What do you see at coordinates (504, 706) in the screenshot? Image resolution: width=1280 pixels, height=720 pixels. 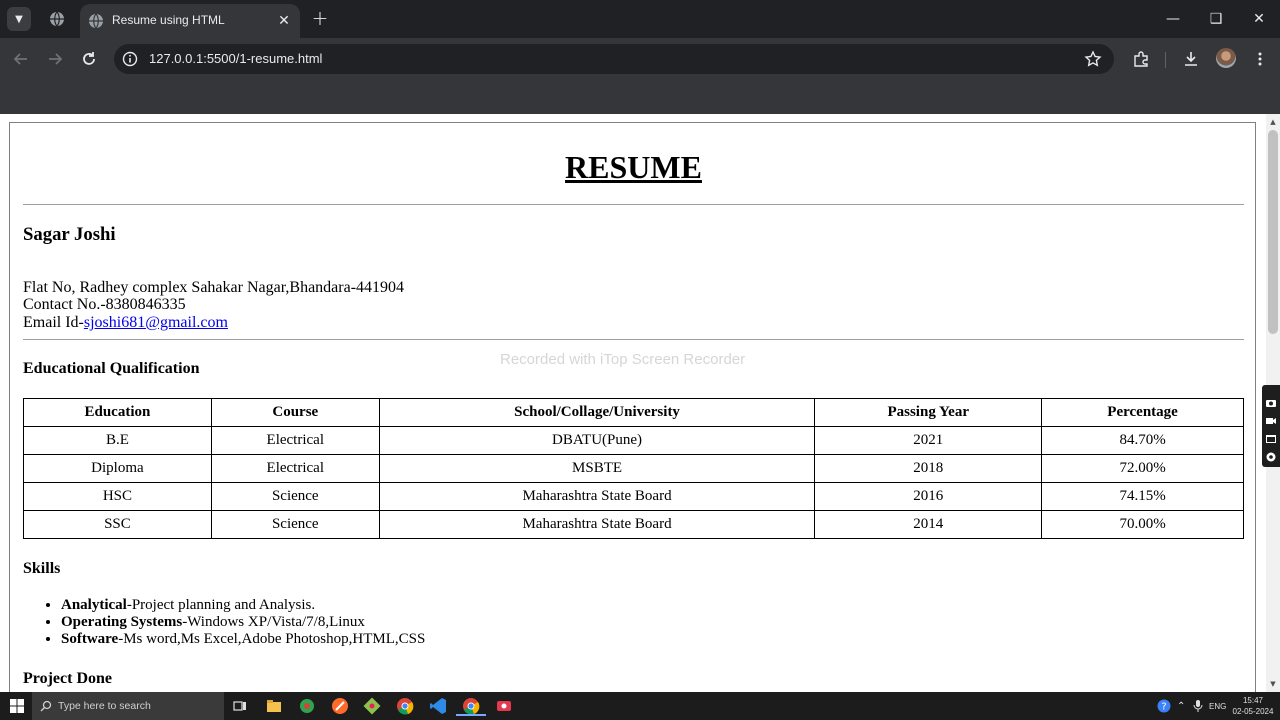 I see `screen-recorder-icon` at bounding box center [504, 706].